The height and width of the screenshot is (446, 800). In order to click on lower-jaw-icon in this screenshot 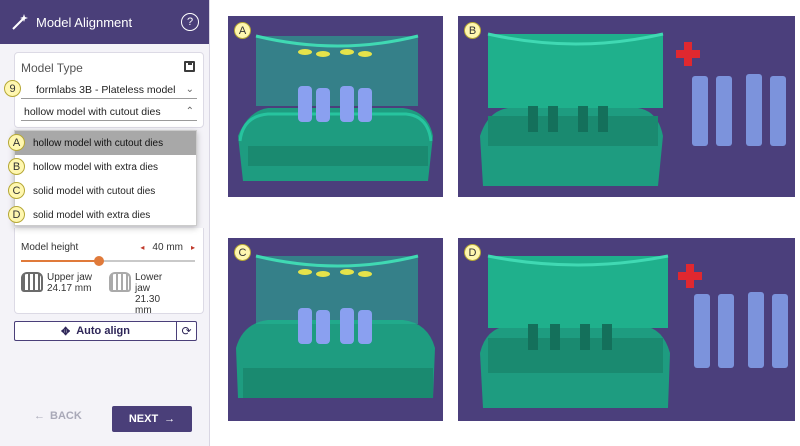, I will do `click(120, 282)`.